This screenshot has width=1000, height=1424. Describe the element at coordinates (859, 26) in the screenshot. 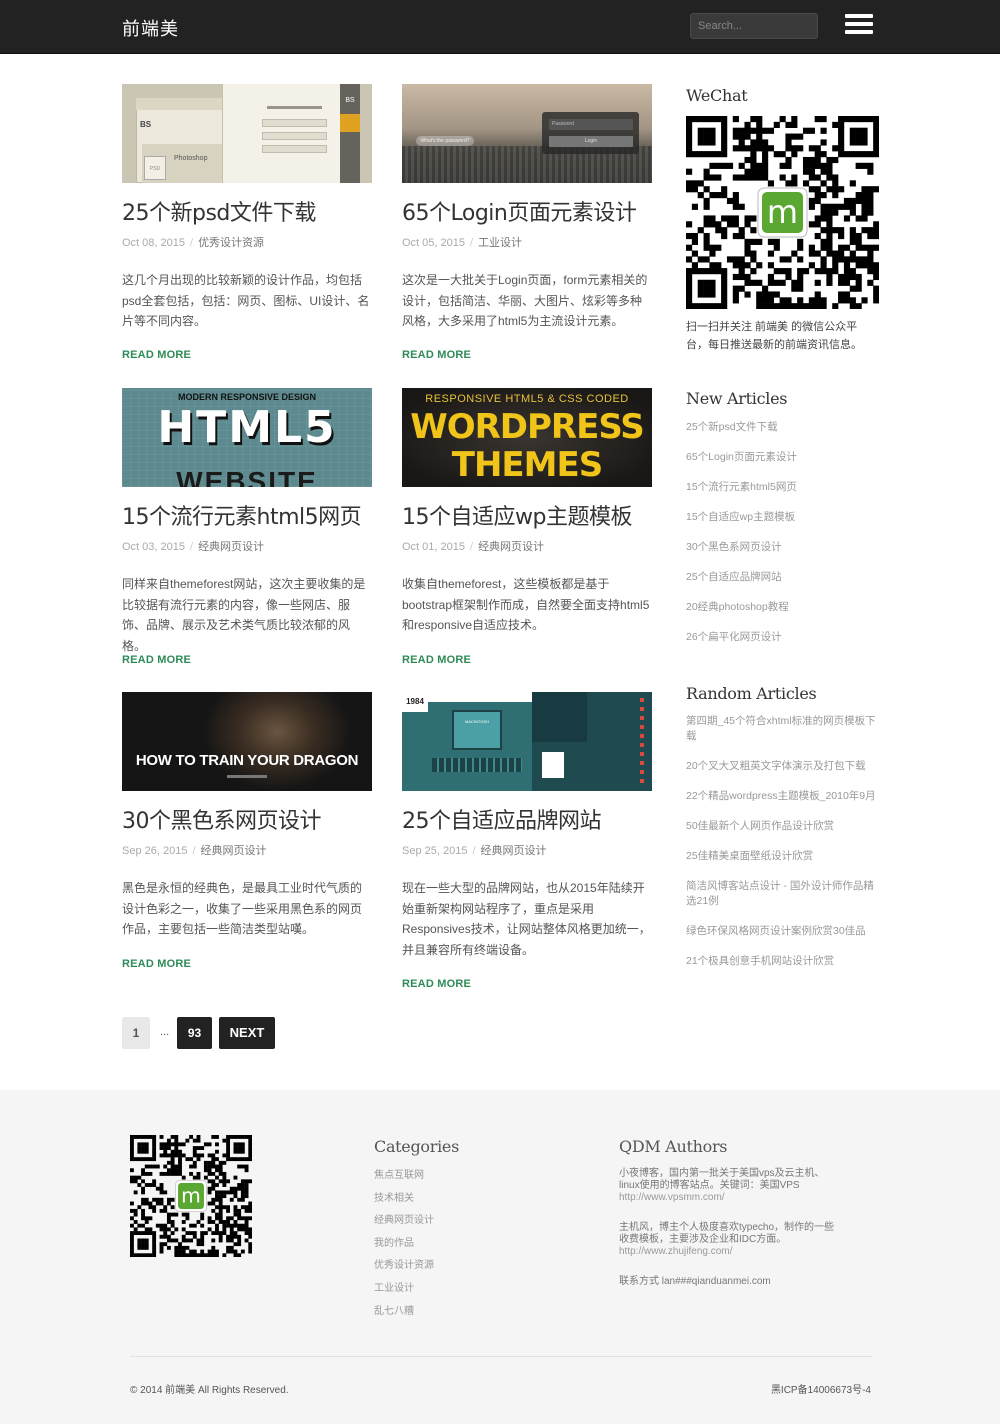

I see `hamburger-menu-icon` at that location.